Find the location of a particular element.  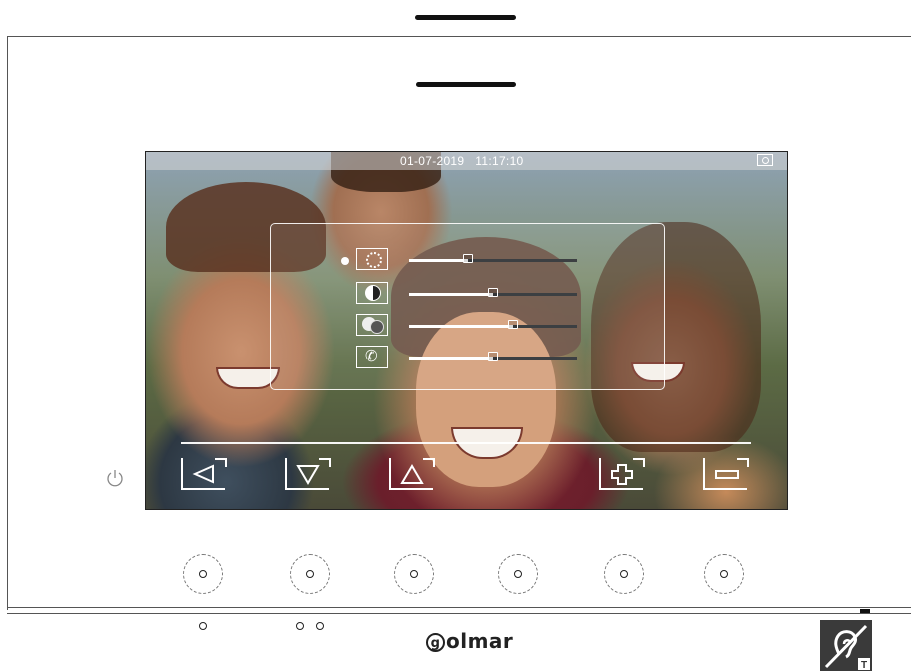

brightness-row is located at coordinates (467, 260).